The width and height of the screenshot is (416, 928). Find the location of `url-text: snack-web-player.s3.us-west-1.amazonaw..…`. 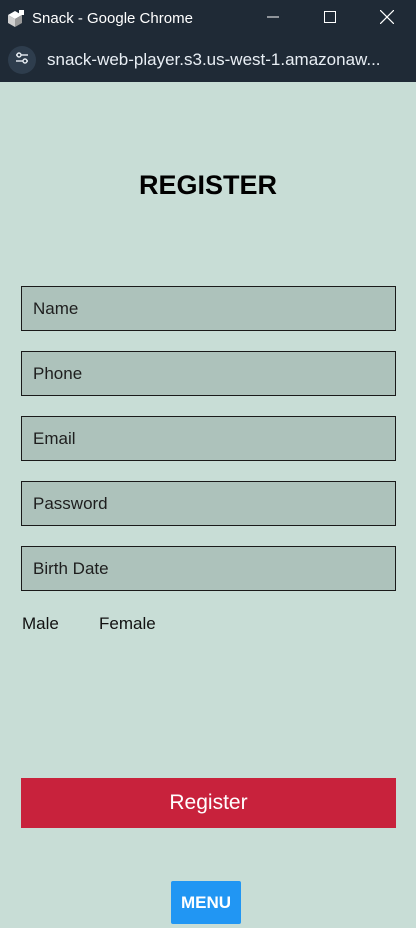

url-text: snack-web-player.s3.us-west-1.amazonaw..… is located at coordinates (219, 60).